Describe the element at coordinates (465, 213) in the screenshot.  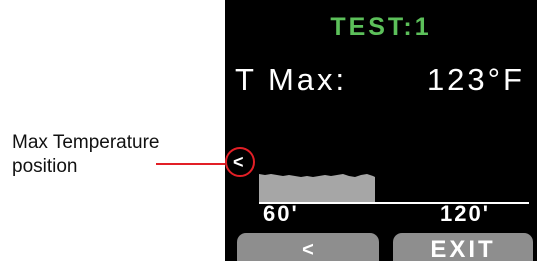
I see `x-tick-120: 120'` at that location.